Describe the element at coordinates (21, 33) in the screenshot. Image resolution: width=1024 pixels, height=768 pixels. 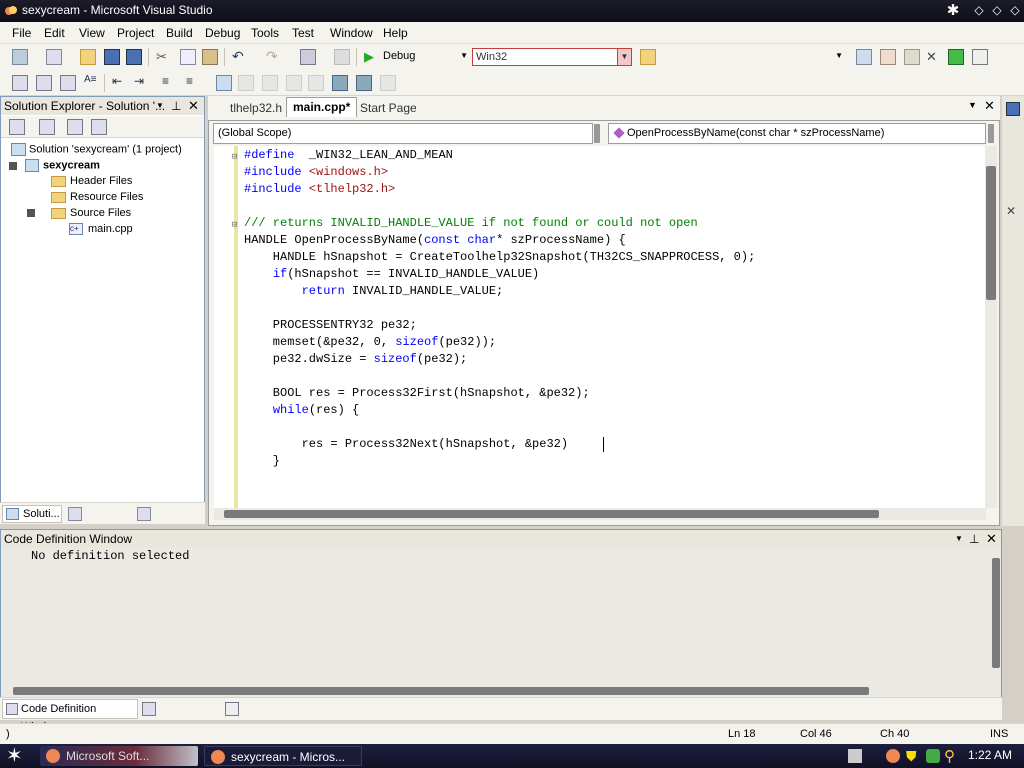
I see `menu-file: File` at that location.